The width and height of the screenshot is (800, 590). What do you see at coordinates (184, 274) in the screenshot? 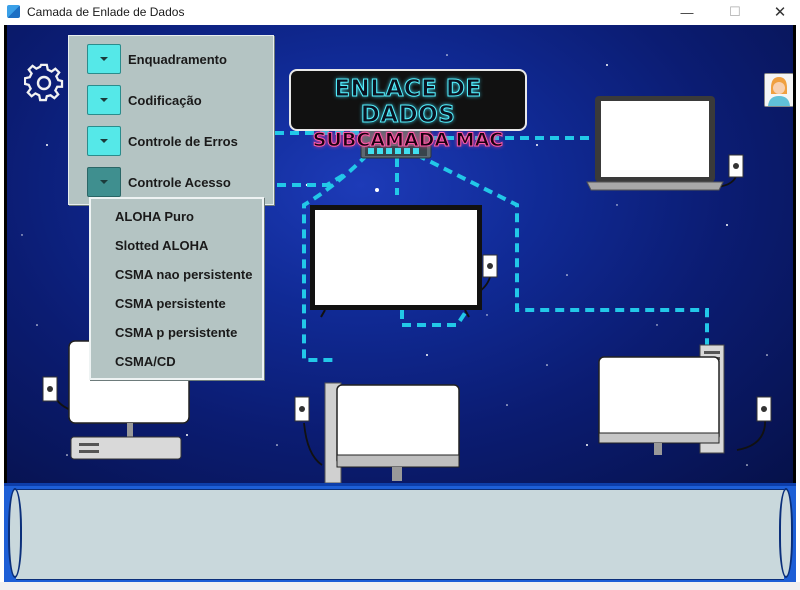
I see `submenu-item-csma-nao-persistente: CSMA nao persistente` at bounding box center [184, 274].